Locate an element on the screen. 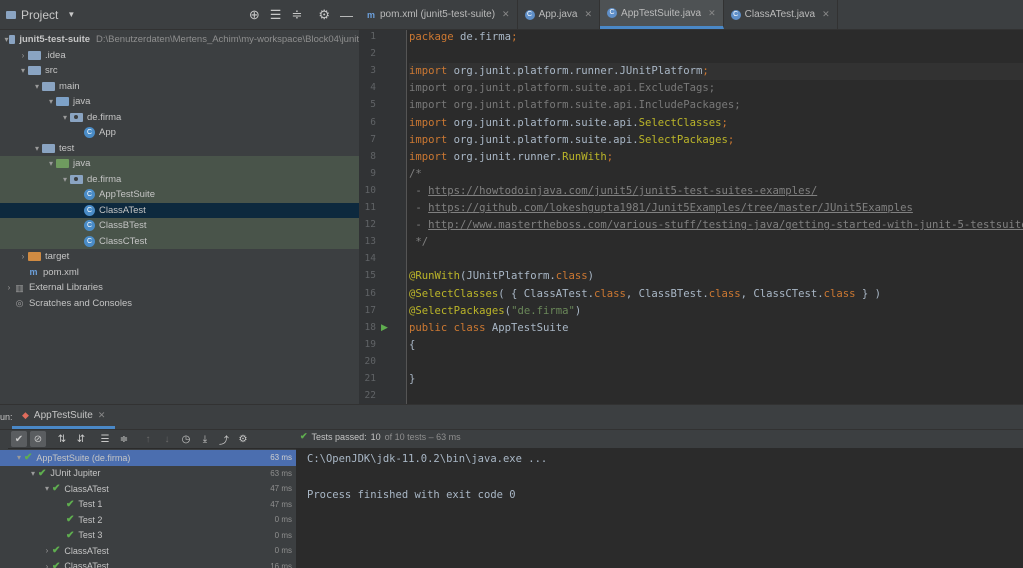 The image size is (1023, 568). tree-node: › .idea is located at coordinates (179, 56).